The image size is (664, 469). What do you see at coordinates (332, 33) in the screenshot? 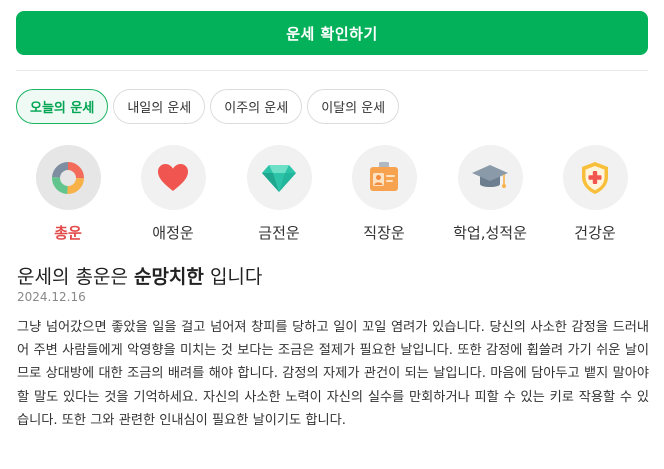
I see `check-fortune-button: 운세 확인하기` at bounding box center [332, 33].